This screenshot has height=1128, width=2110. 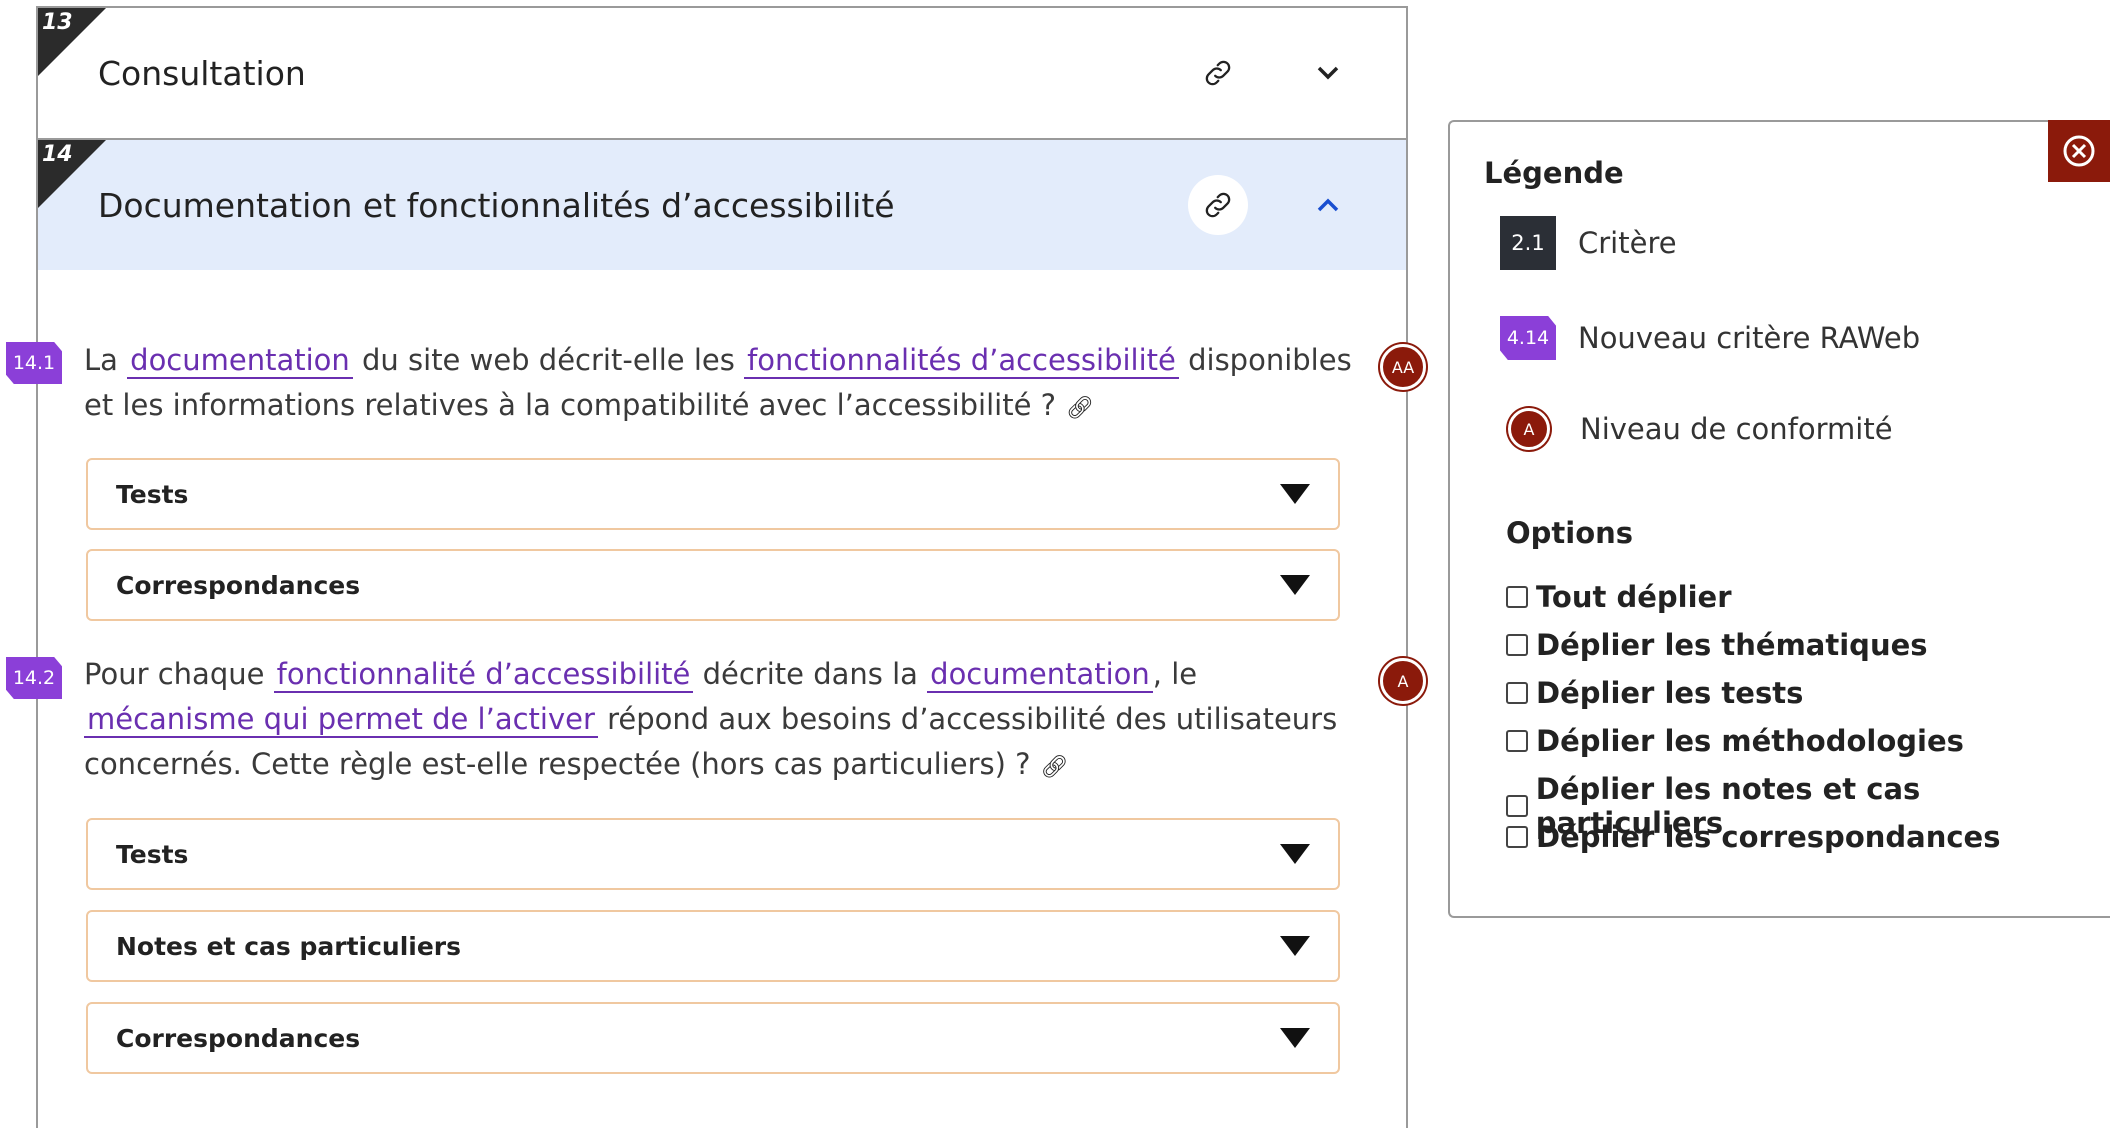 I want to click on legend-item-criterion: 2.1 Critère, so click(x=1588, y=243).